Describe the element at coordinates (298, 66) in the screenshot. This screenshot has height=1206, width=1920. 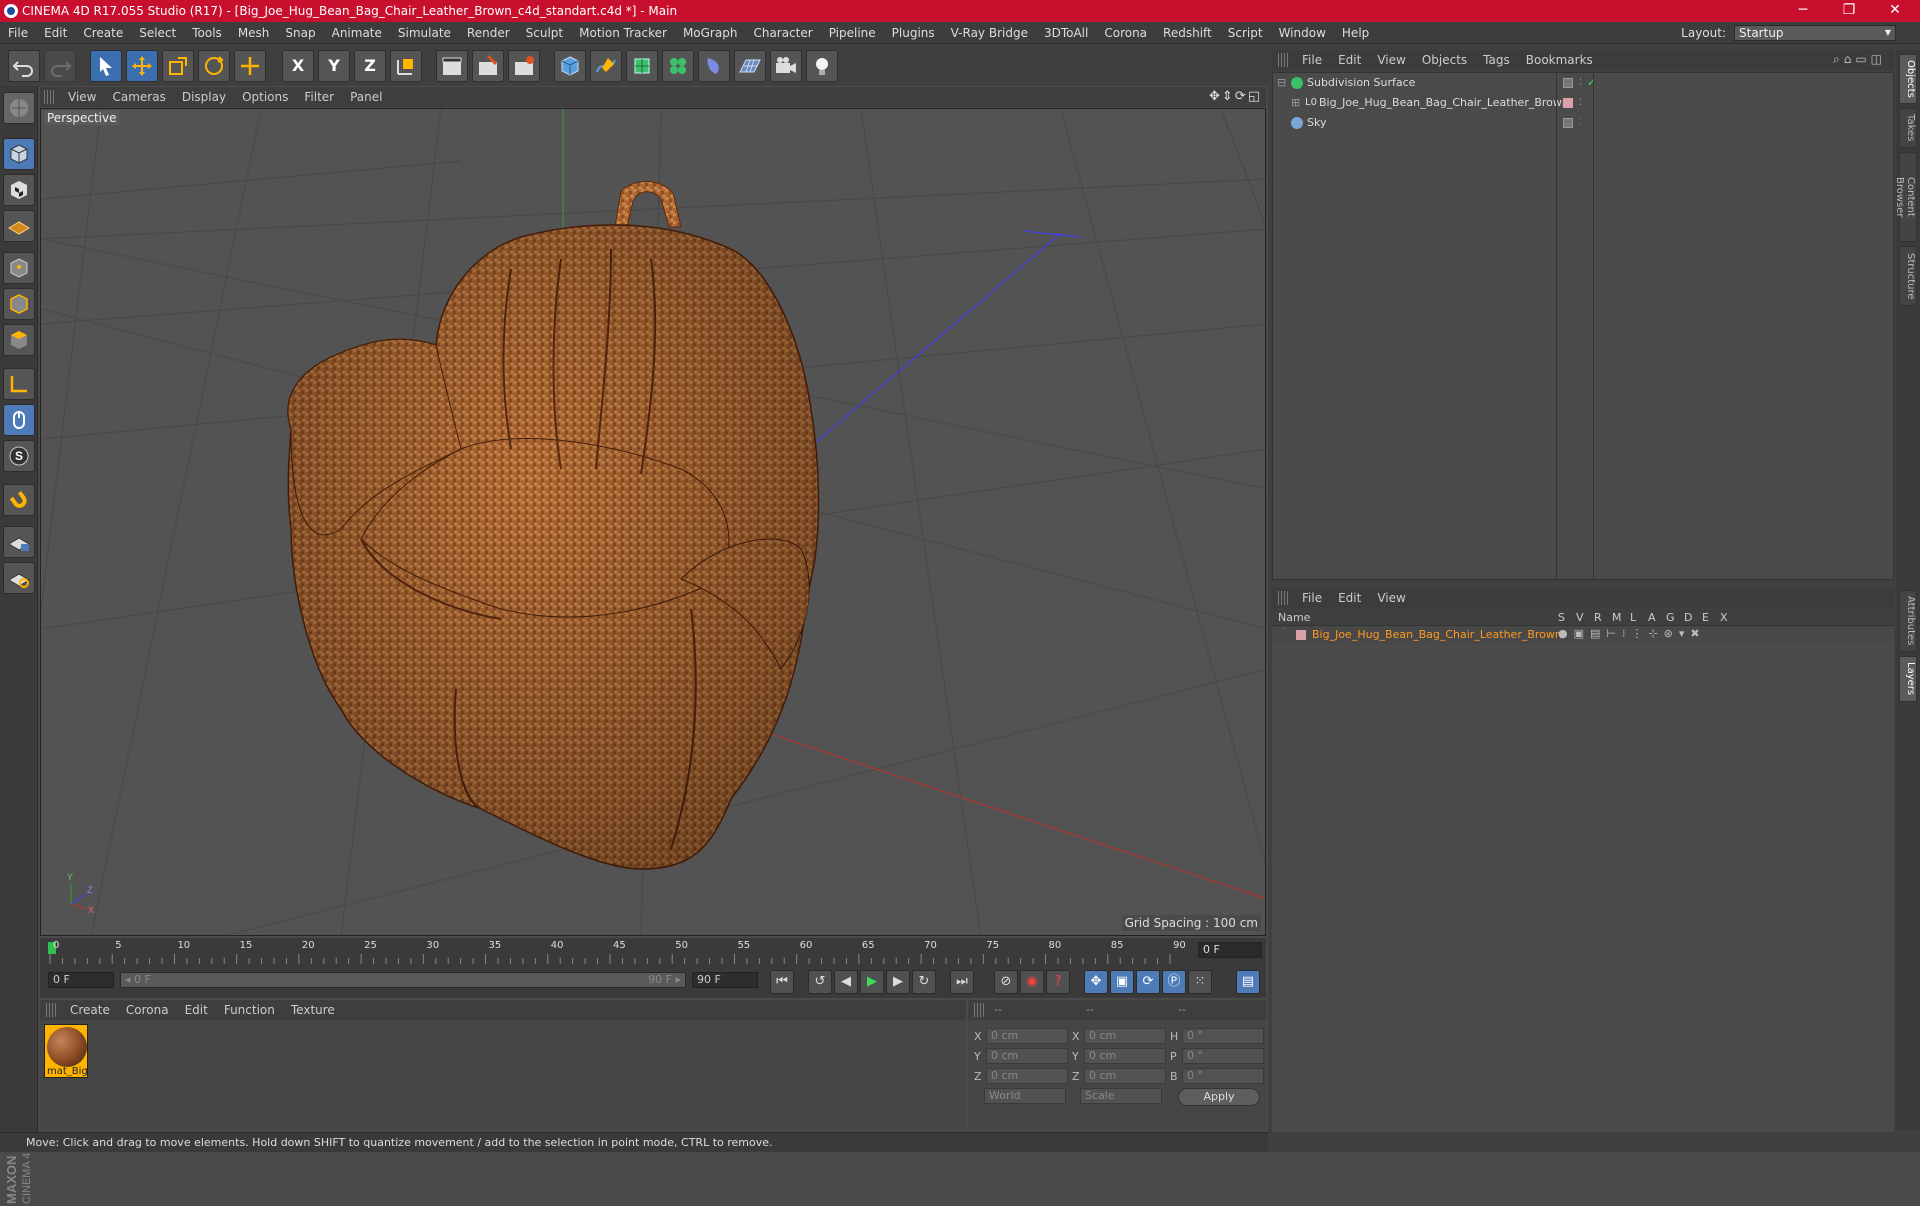
I see `x-axis-button: X` at that location.